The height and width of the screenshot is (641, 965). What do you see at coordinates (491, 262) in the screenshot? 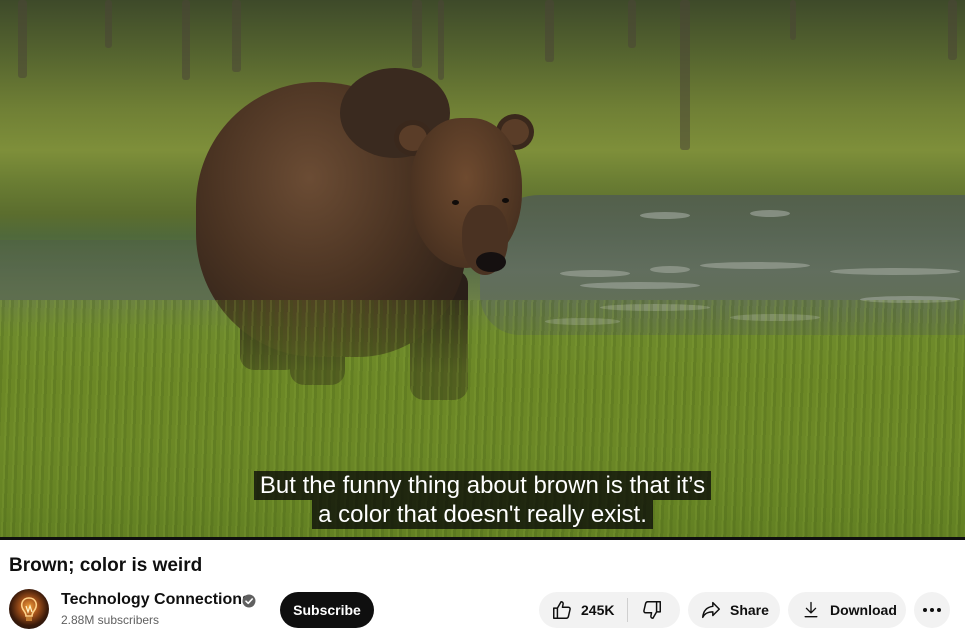
I see `bear-nose` at bounding box center [491, 262].